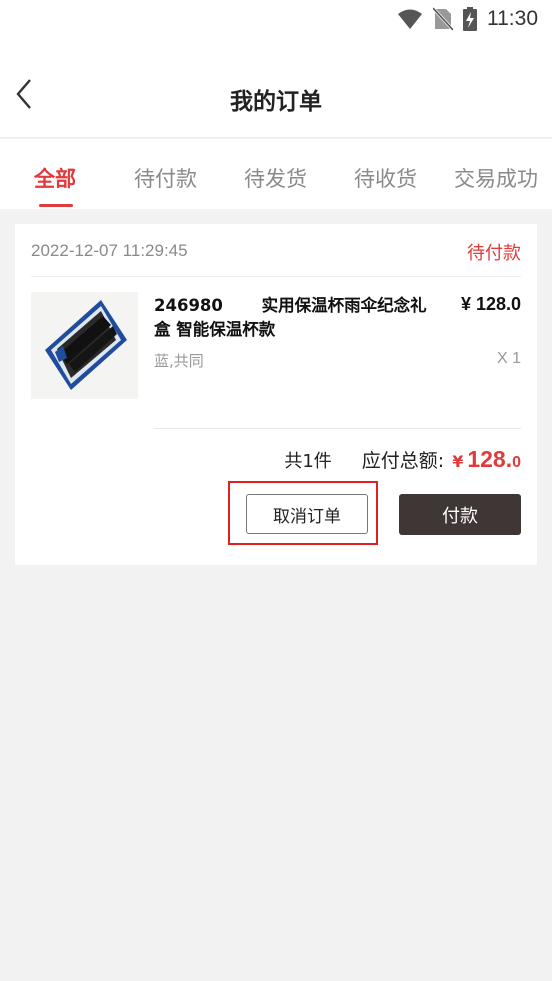 The width and height of the screenshot is (552, 981). What do you see at coordinates (308, 461) in the screenshot?
I see `item-count: 共1件` at bounding box center [308, 461].